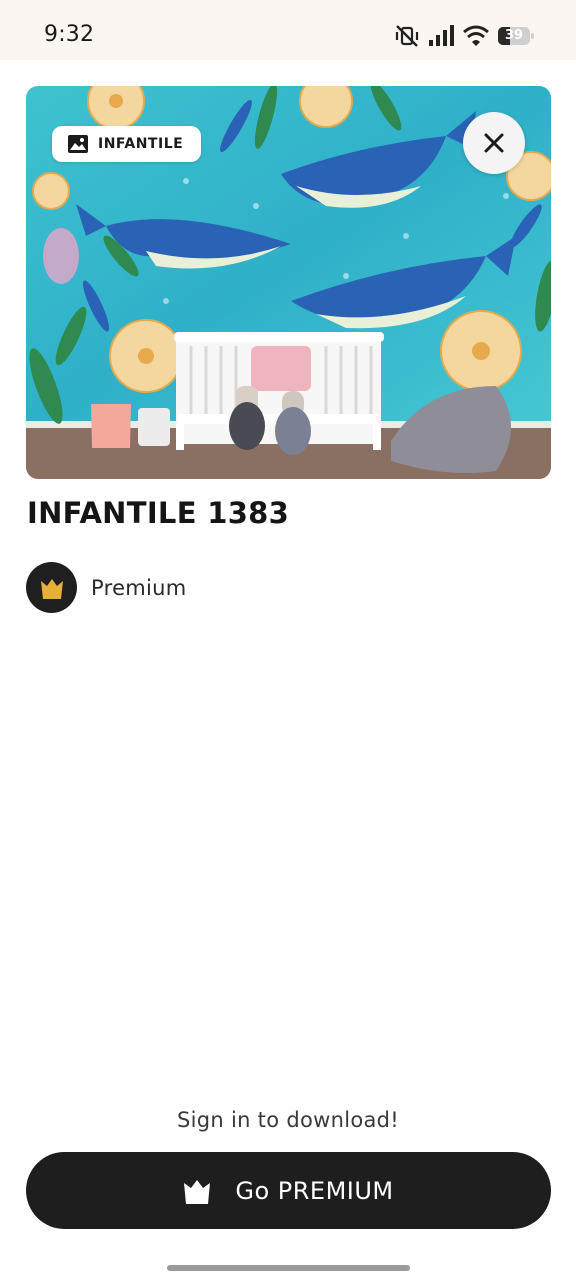 Image resolution: width=576 pixels, height=1280 pixels. What do you see at coordinates (441, 35) in the screenshot?
I see `cellular-signal-icon` at bounding box center [441, 35].